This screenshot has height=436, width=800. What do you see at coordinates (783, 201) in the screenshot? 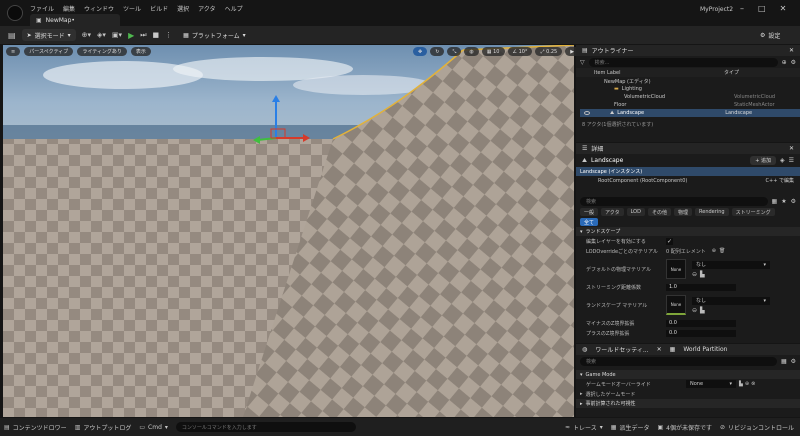
I see `star-icon: ★` at bounding box center [783, 201].